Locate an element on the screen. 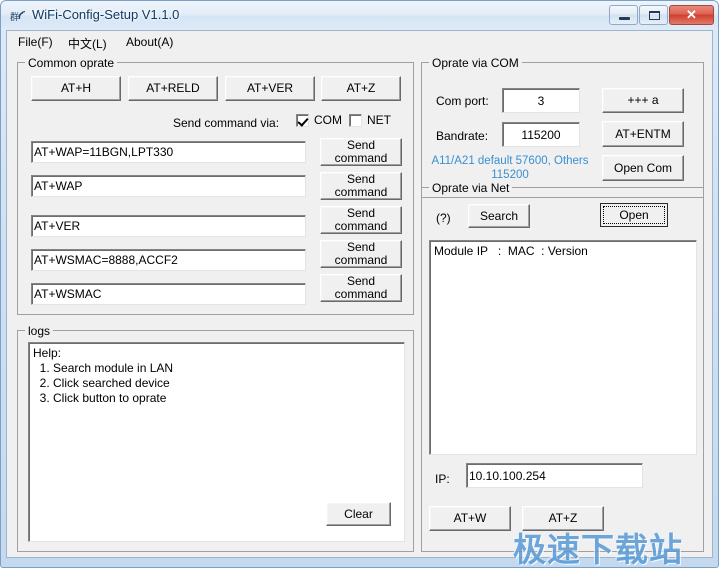  maximize-button is located at coordinates (653, 15).